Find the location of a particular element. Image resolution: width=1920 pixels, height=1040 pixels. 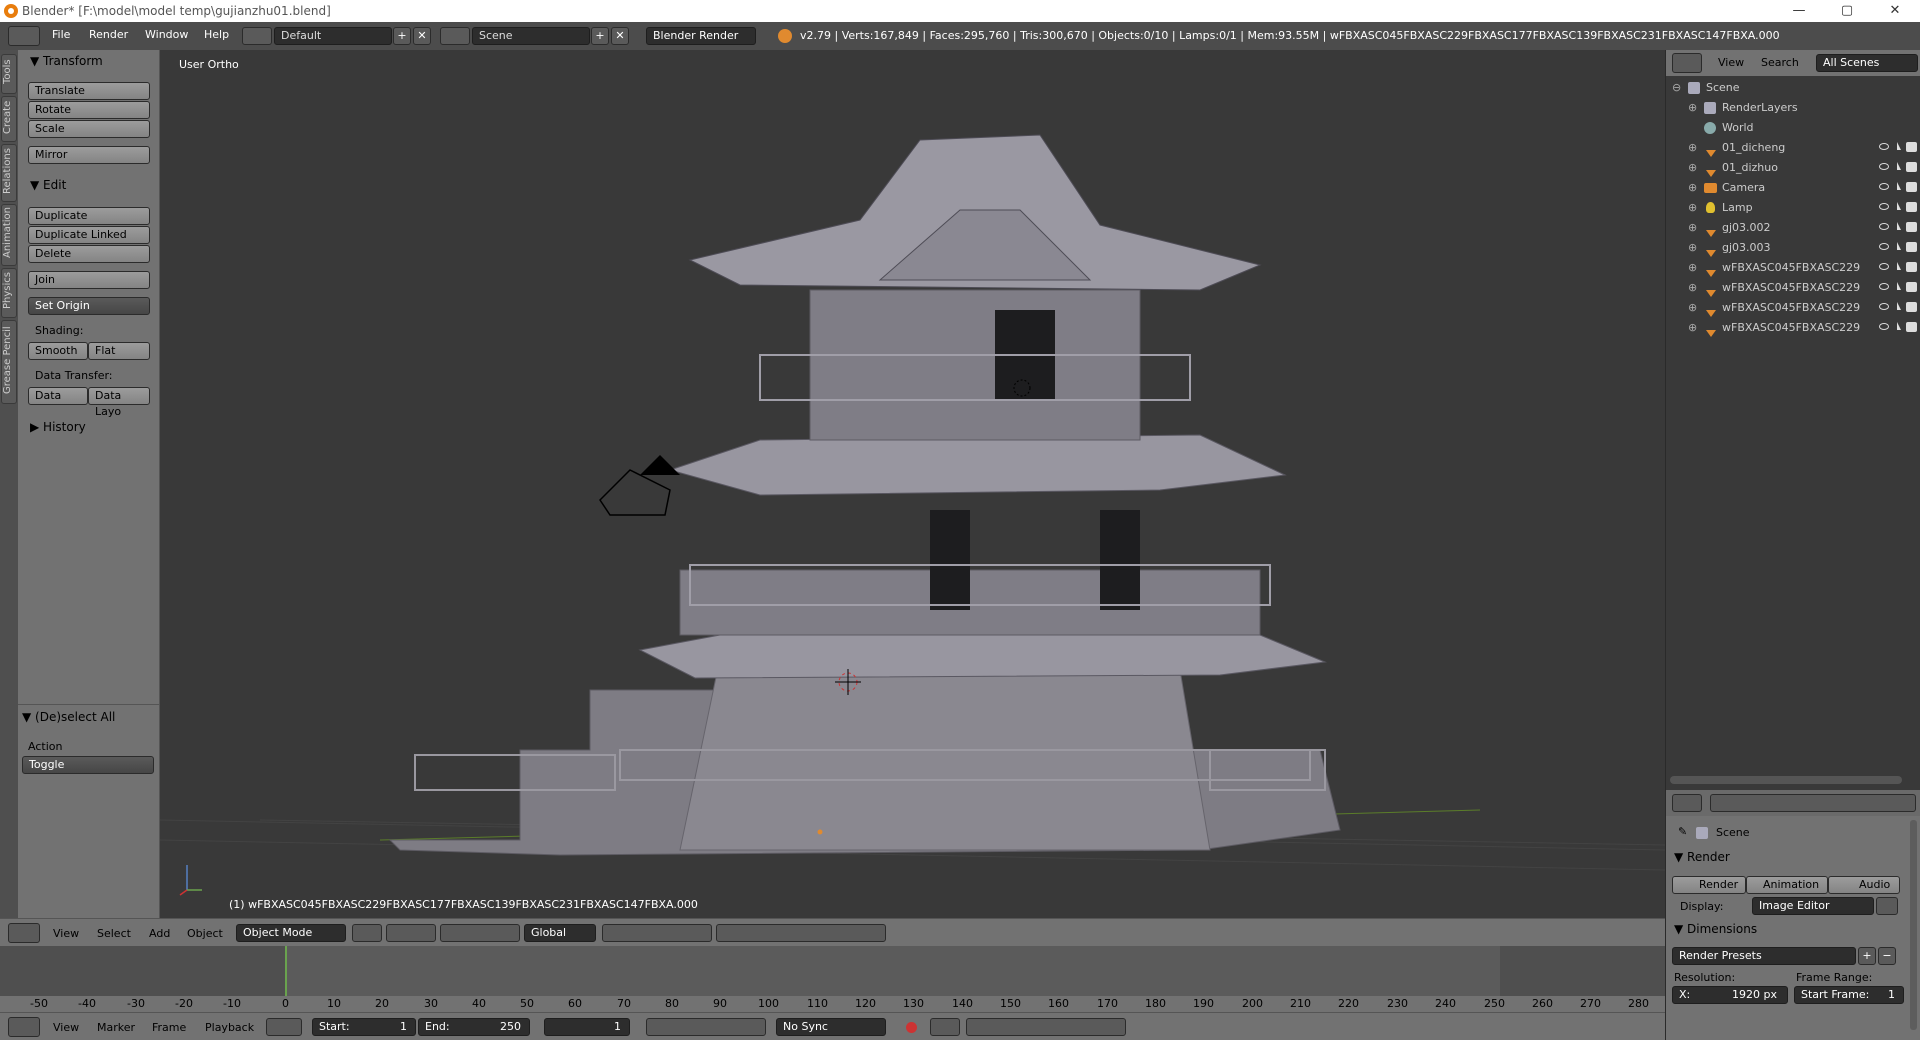

outliner-menu-search: Search is located at coordinates (1780, 62).